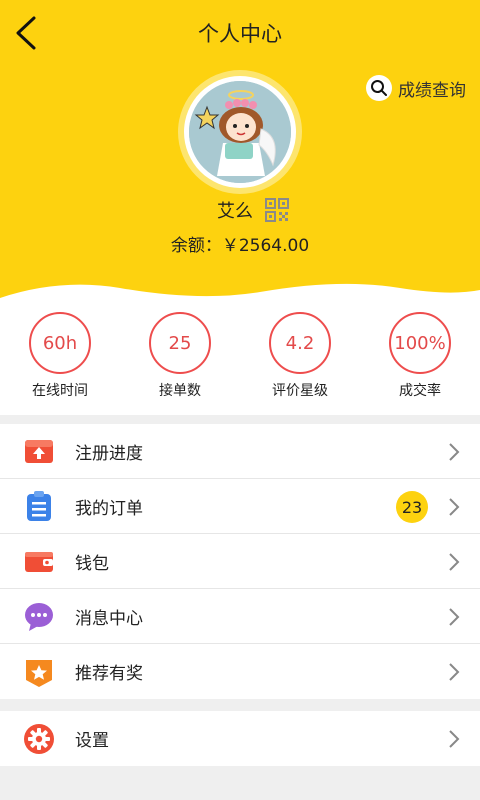 This screenshot has width=480, height=800. I want to click on stat-label: 在线时间, so click(60, 391).